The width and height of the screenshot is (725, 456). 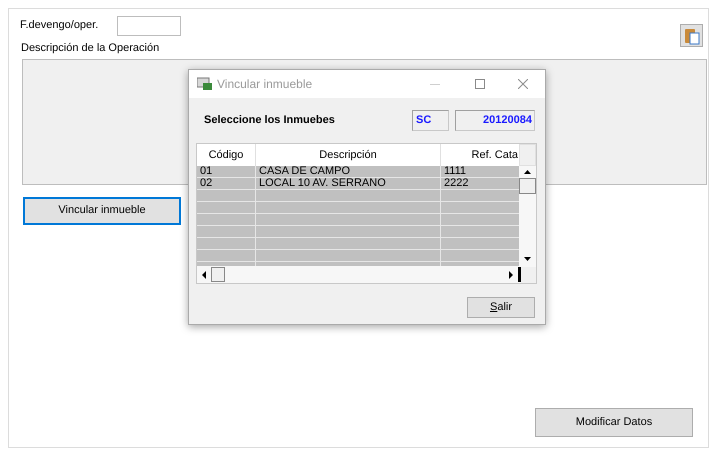 I want to click on table-cell: 1111, so click(x=481, y=172).